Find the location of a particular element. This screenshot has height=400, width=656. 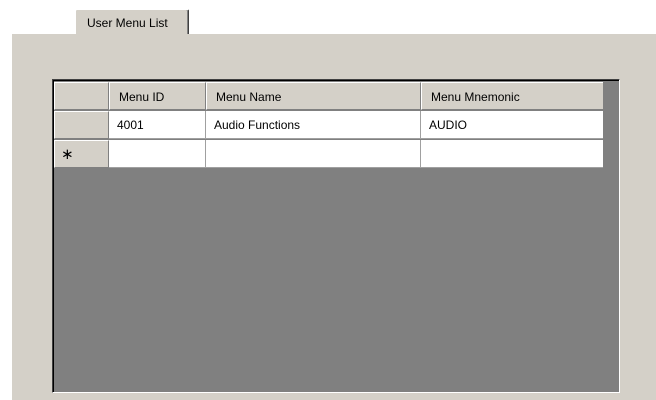

column-header-menu-mnemonic: Menu Mnemonic is located at coordinates (512, 96).